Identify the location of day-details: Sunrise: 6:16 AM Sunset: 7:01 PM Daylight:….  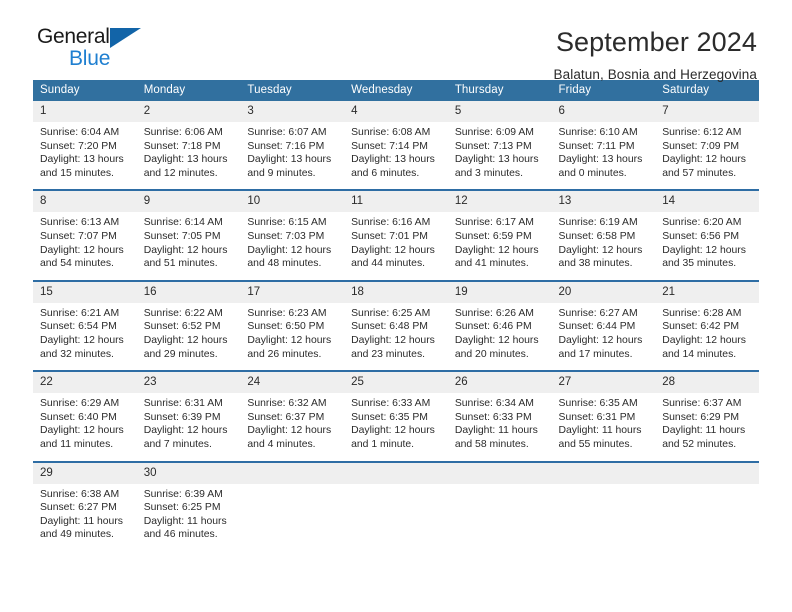
(396, 245).